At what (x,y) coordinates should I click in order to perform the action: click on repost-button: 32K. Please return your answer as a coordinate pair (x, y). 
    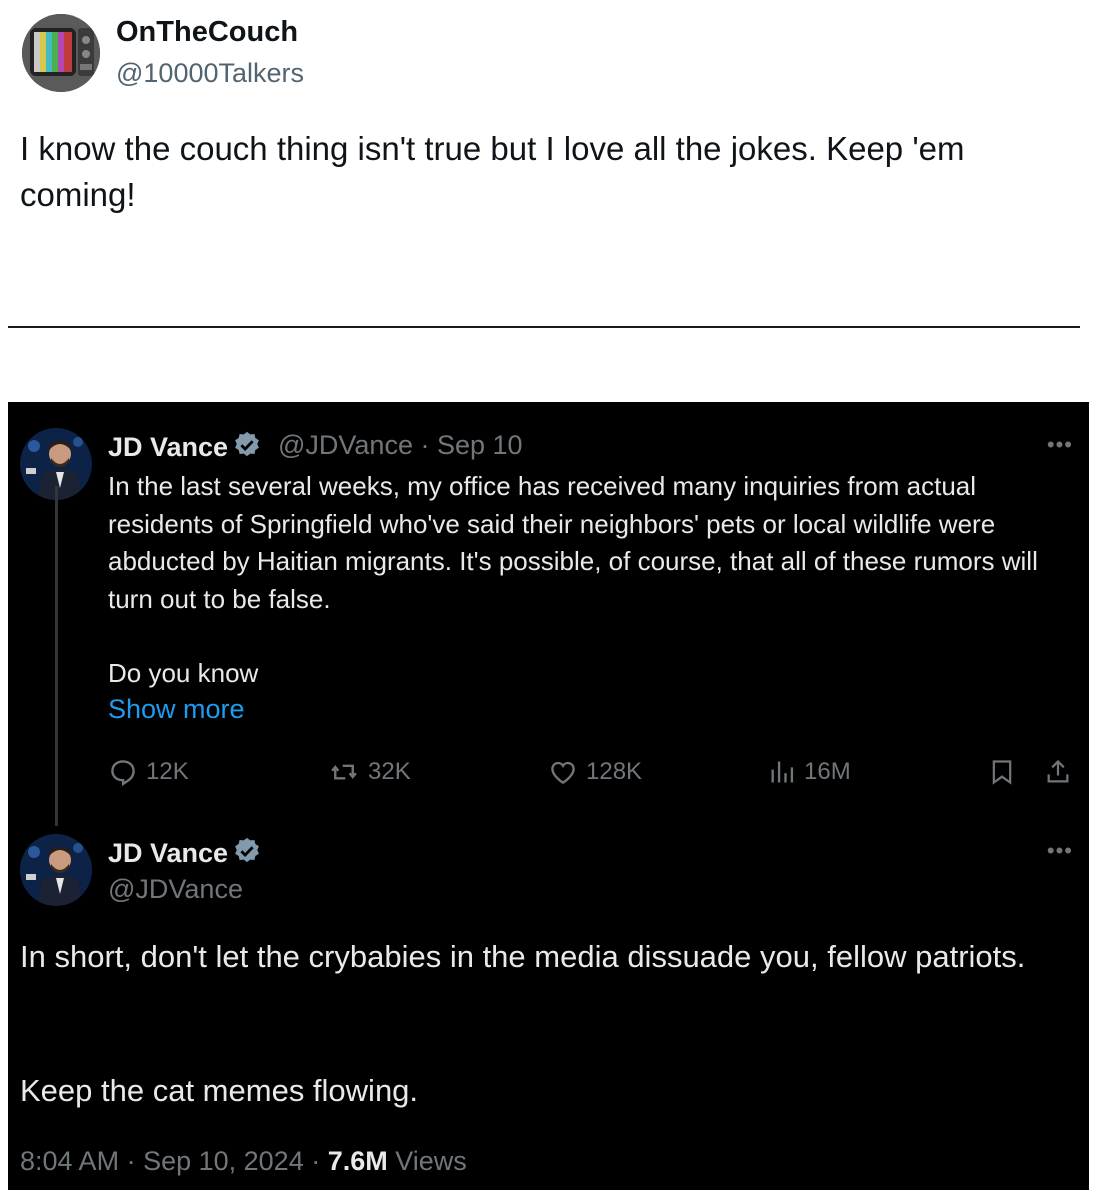
    Looking at the image, I should click on (369, 772).